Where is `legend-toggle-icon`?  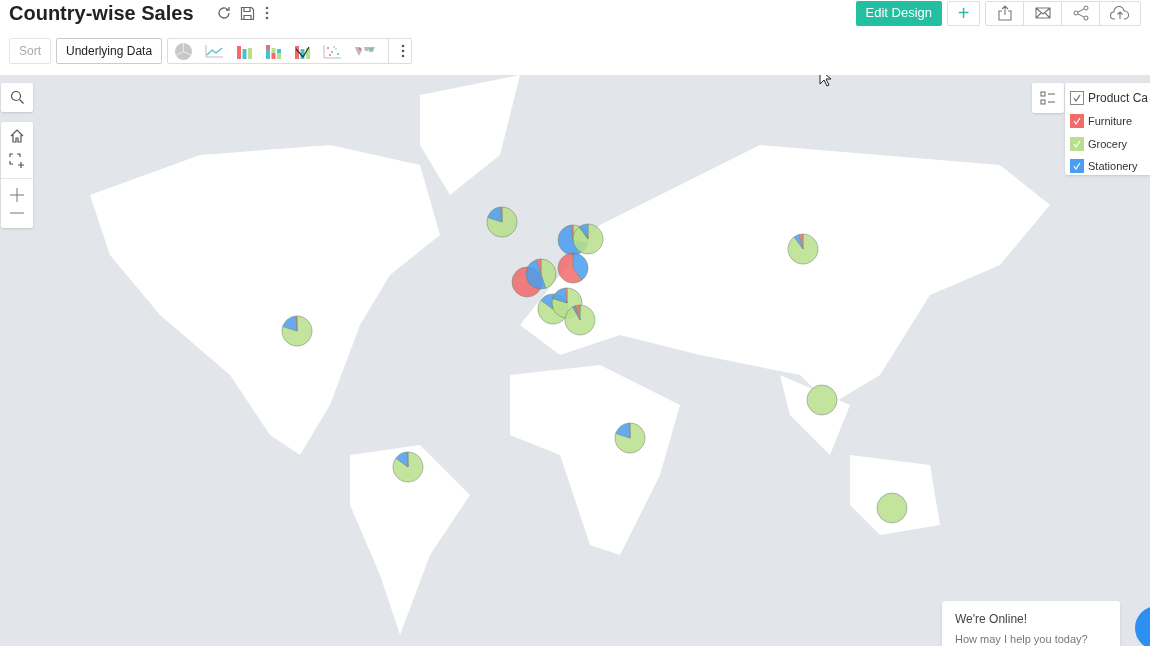
legend-toggle-icon is located at coordinates (1048, 98).